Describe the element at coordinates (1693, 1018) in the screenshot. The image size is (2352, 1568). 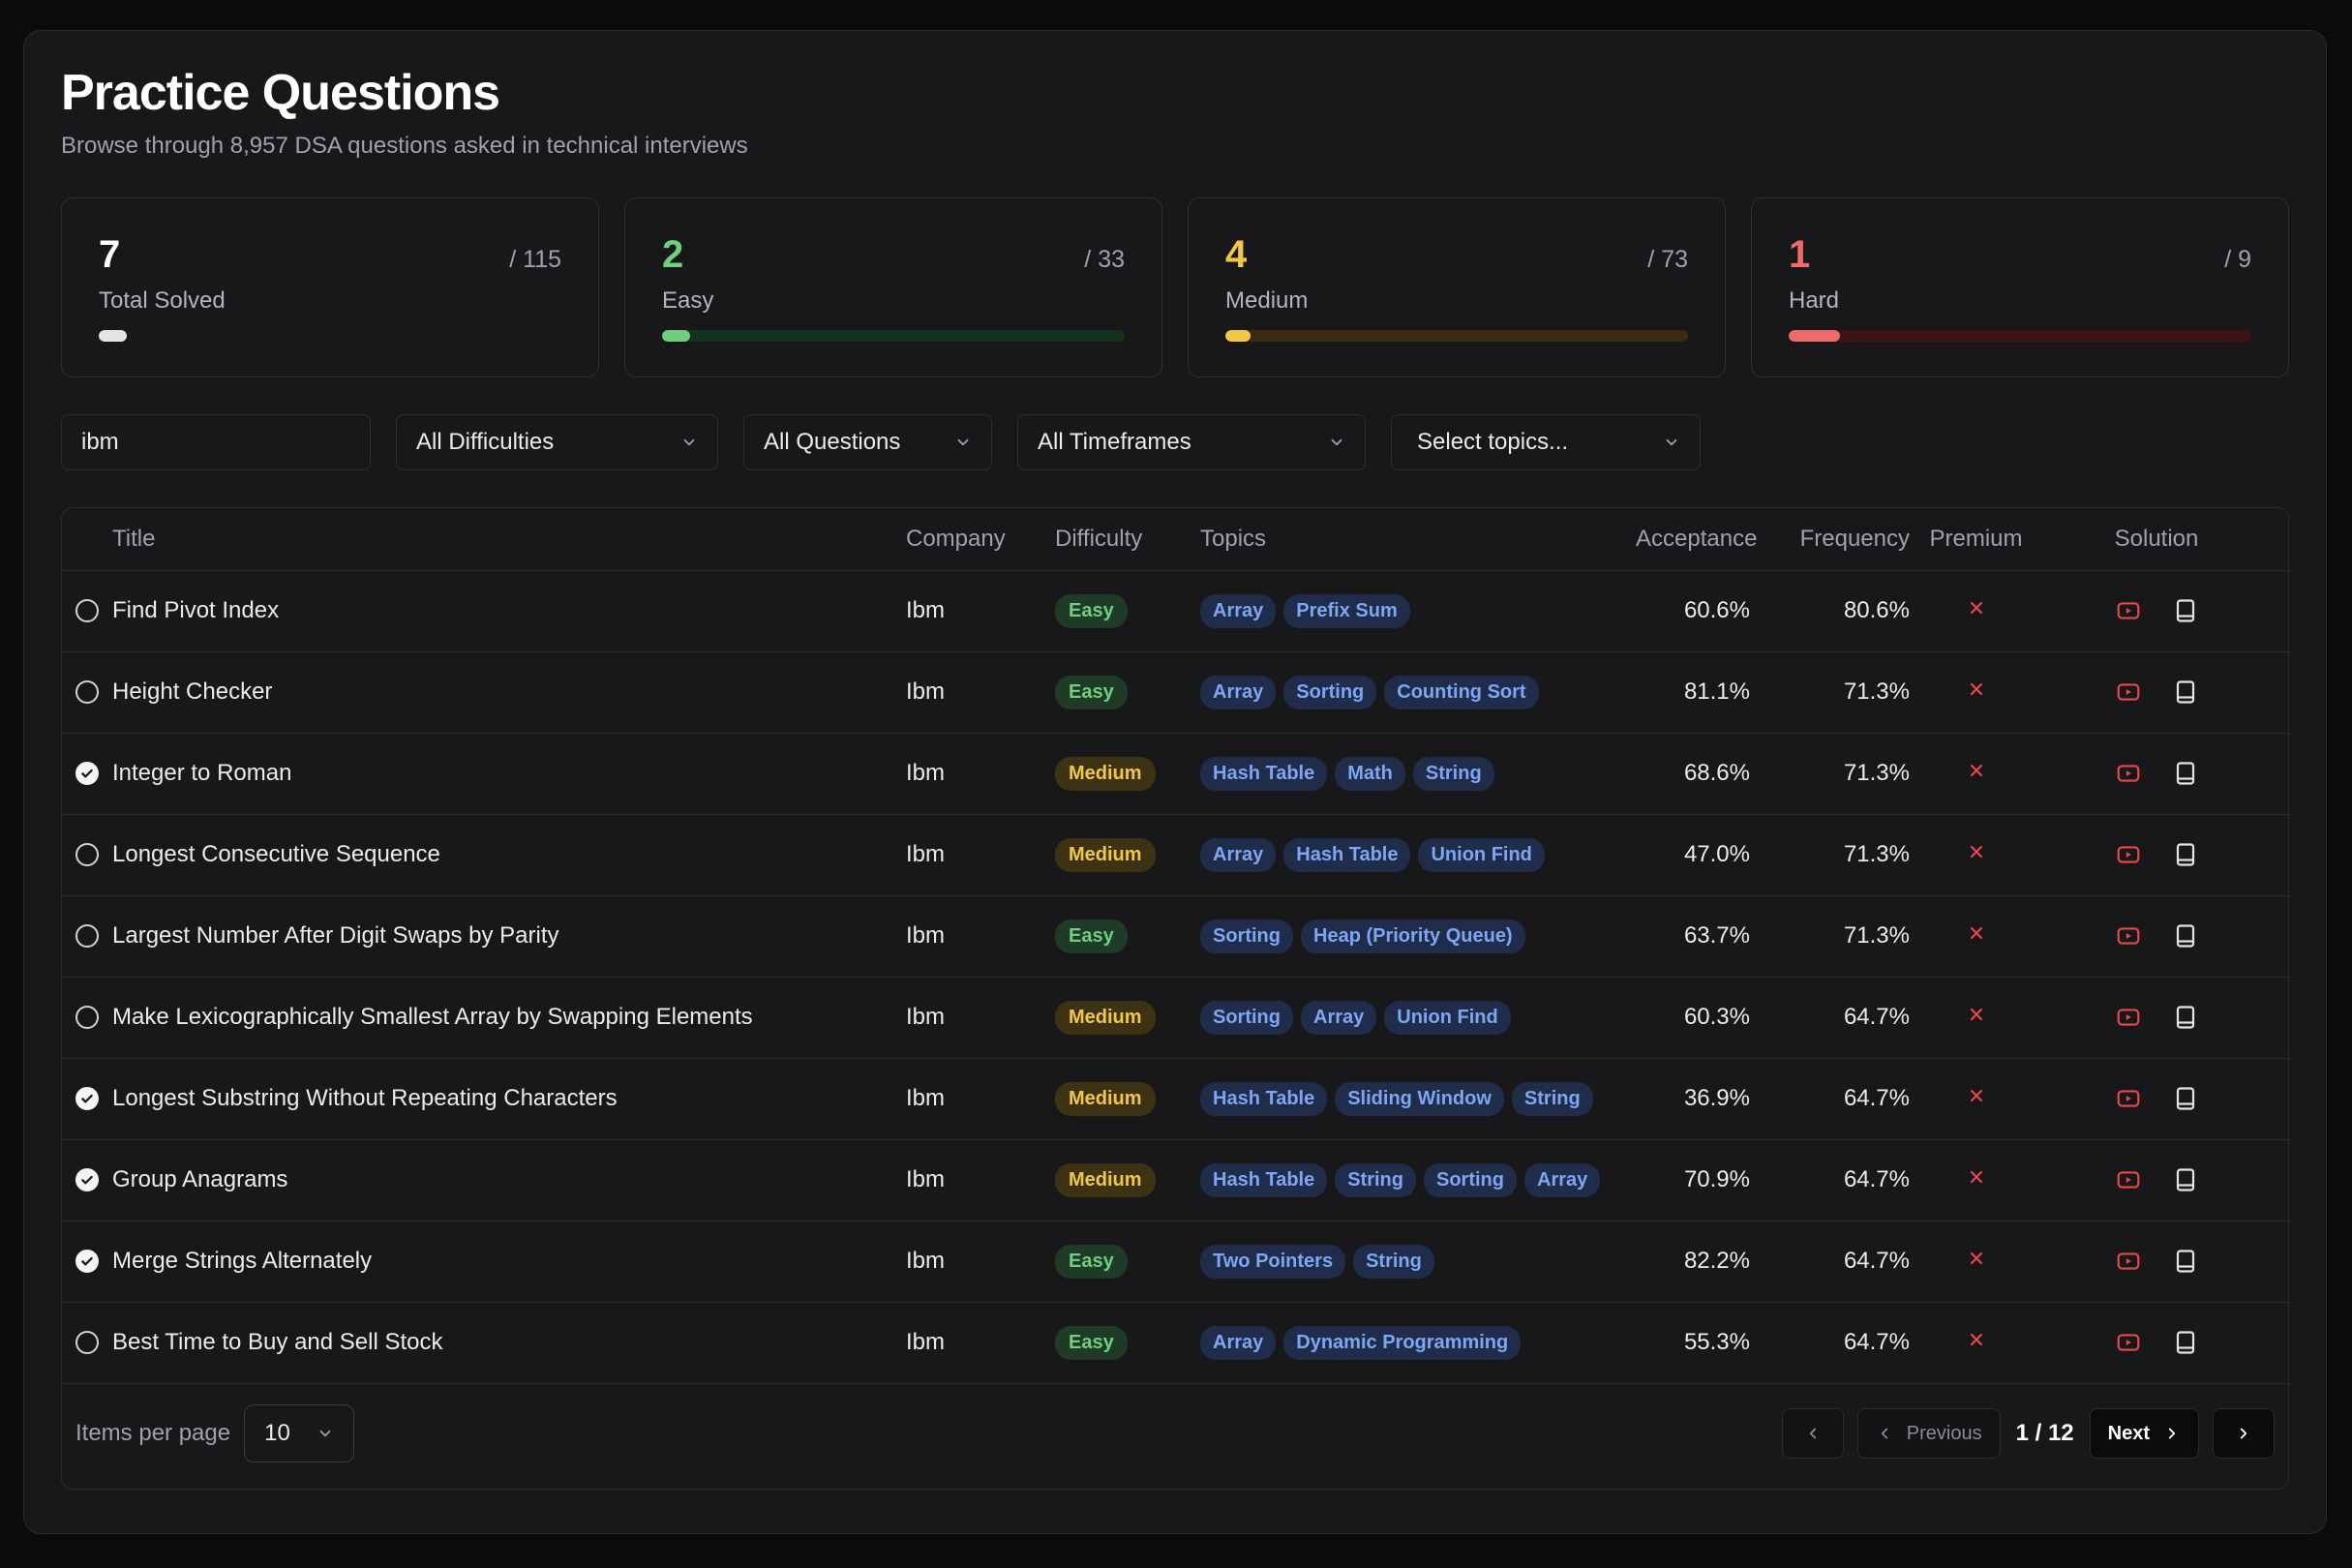
I see `acceptance-cell: 60.3%` at that location.